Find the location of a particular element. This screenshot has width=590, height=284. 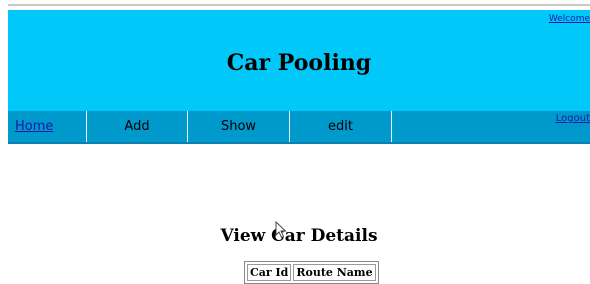

page-heading: View Car Details is located at coordinates (299, 236).